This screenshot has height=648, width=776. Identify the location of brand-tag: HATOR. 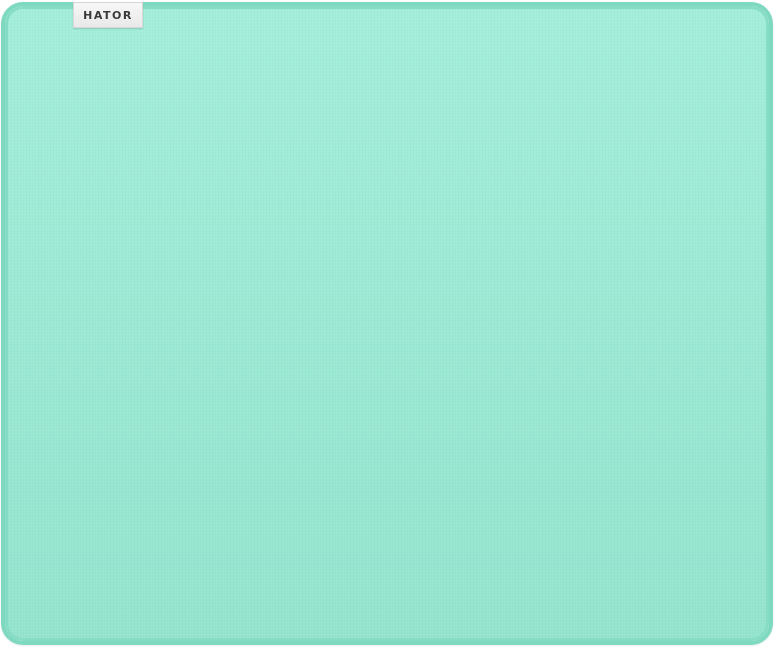
(108, 15).